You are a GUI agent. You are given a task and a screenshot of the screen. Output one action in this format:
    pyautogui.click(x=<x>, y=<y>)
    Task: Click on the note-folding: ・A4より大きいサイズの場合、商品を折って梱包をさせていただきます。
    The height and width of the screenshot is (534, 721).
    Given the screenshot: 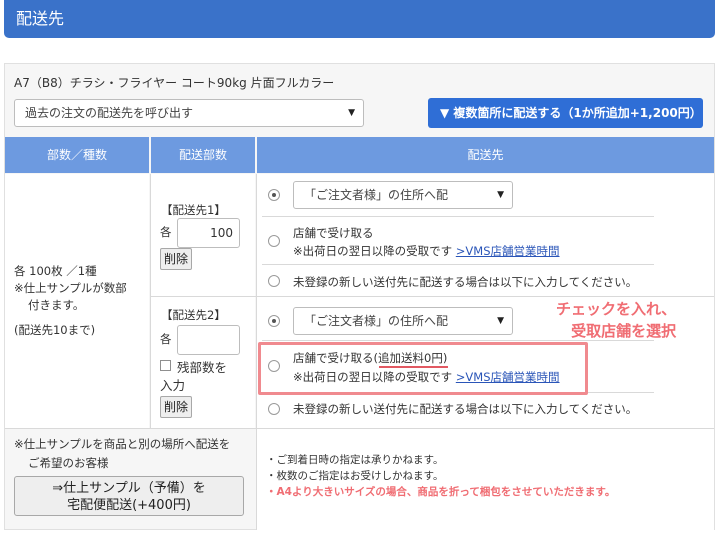 What is the action you would take?
    pyautogui.click(x=441, y=492)
    